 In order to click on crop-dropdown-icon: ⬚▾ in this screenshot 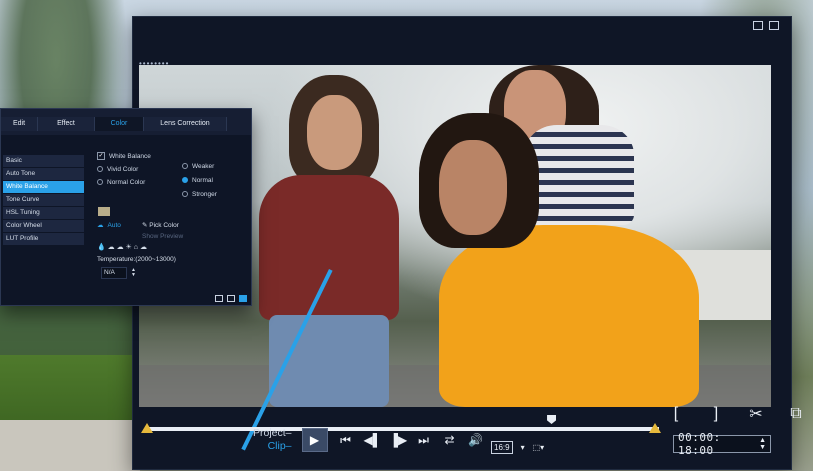, I will do `click(539, 447)`.